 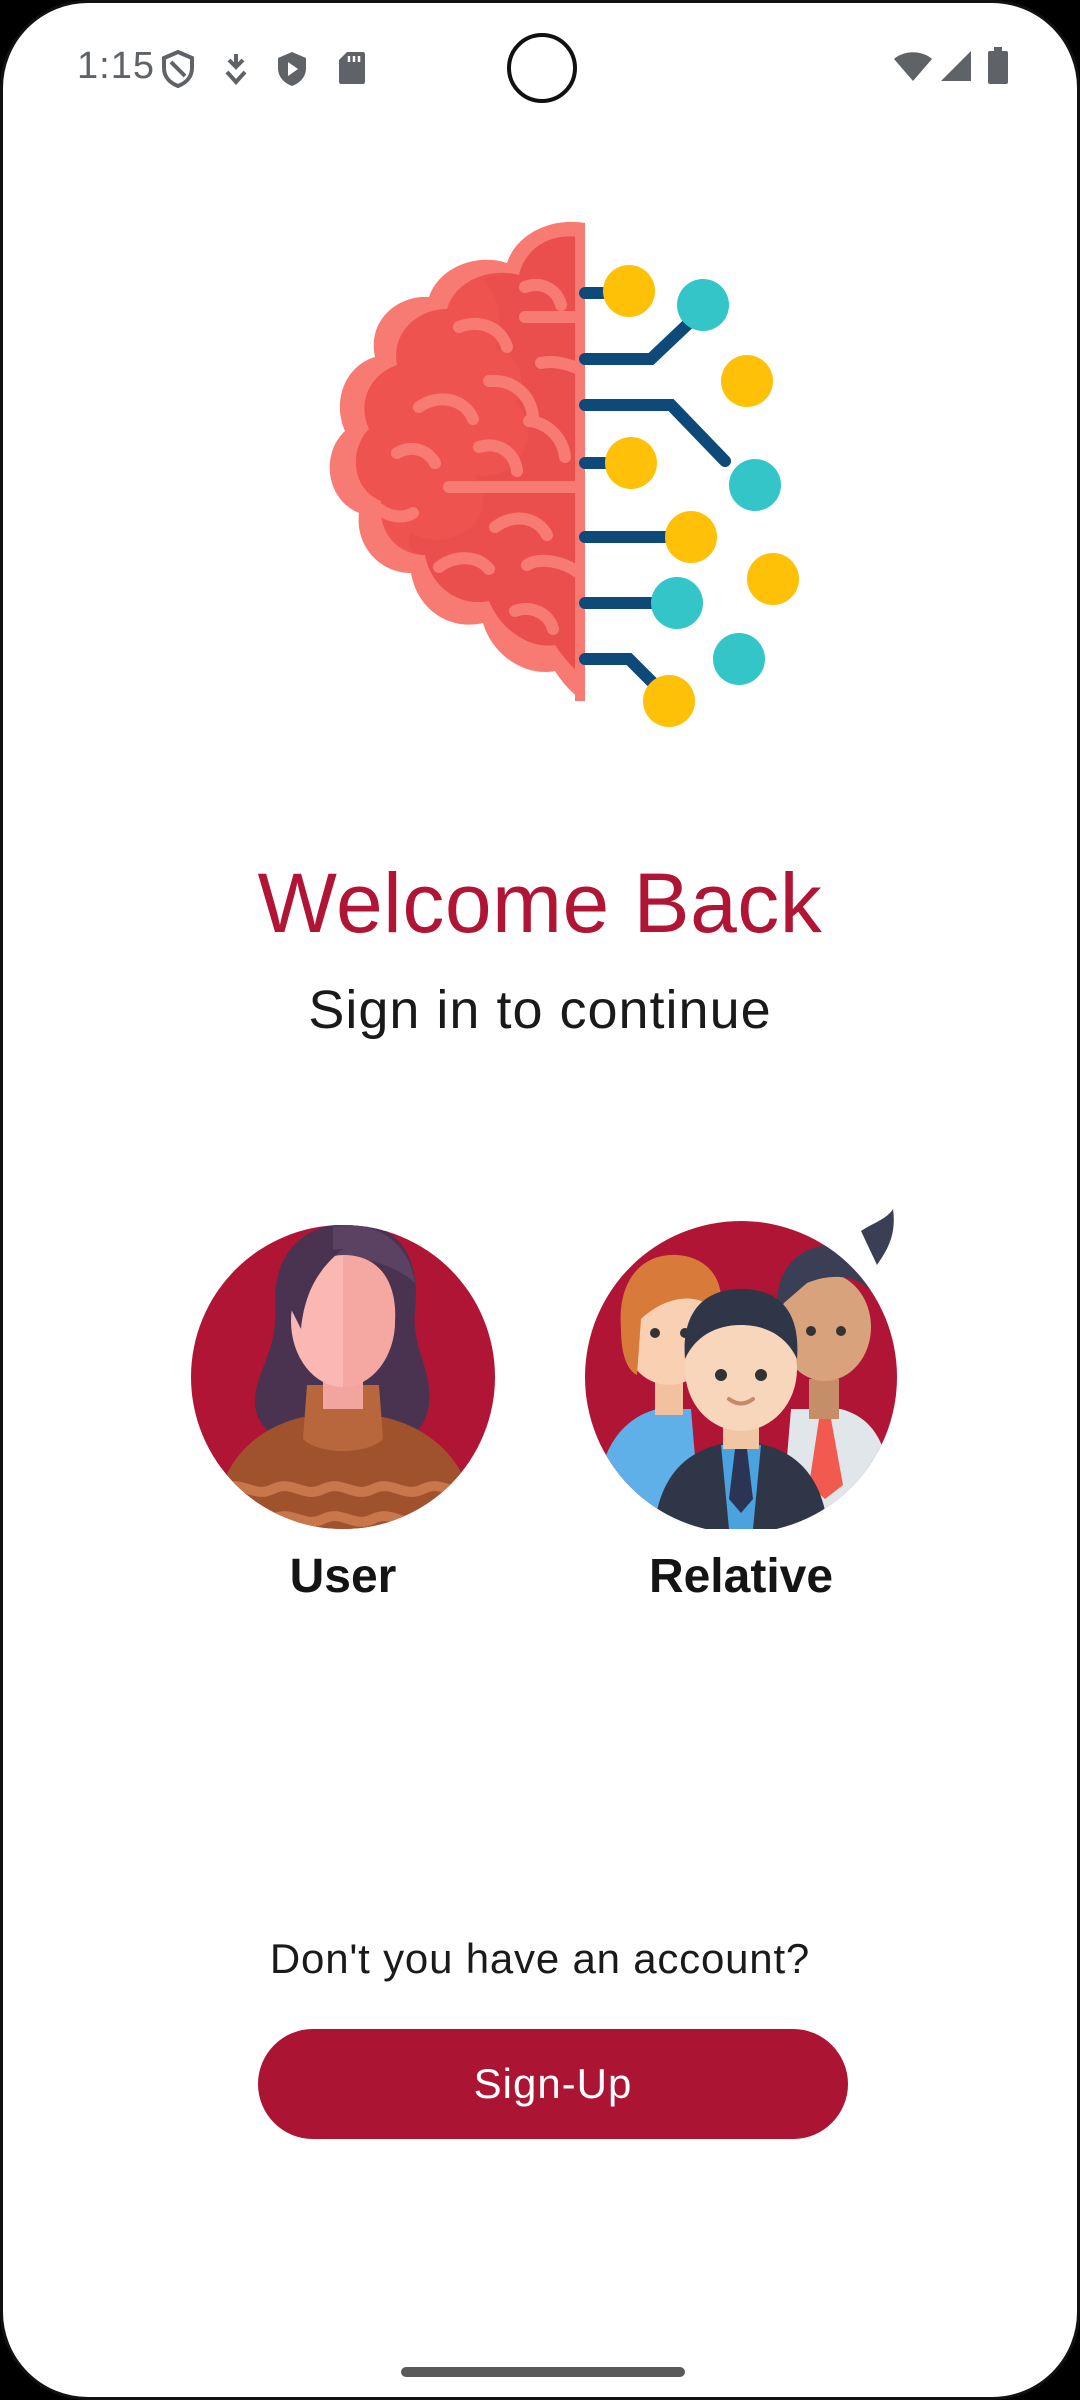 What do you see at coordinates (236, 69) in the screenshot?
I see `download-arrow-icon` at bounding box center [236, 69].